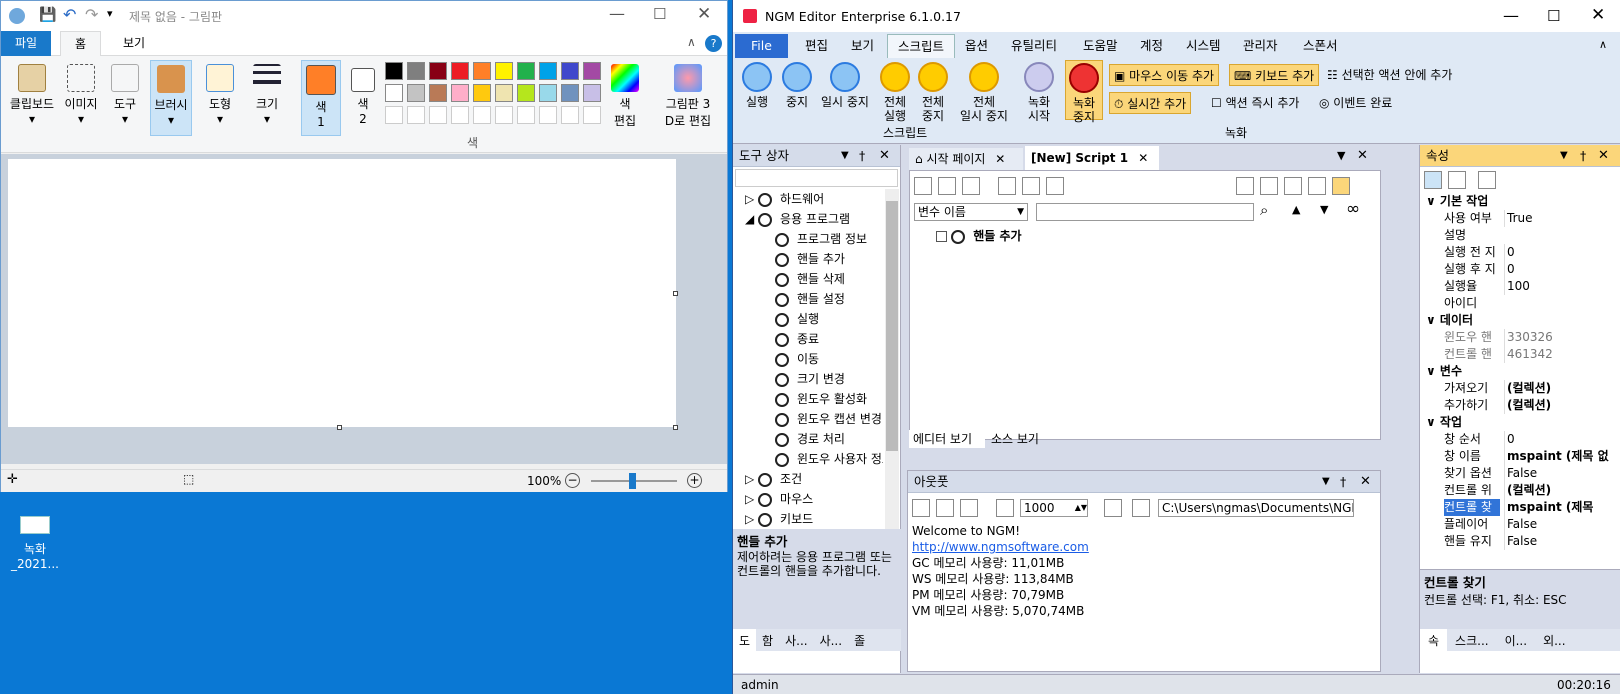 The image size is (1620, 694). I want to click on image-button: 이미지 ▾, so click(81, 98).